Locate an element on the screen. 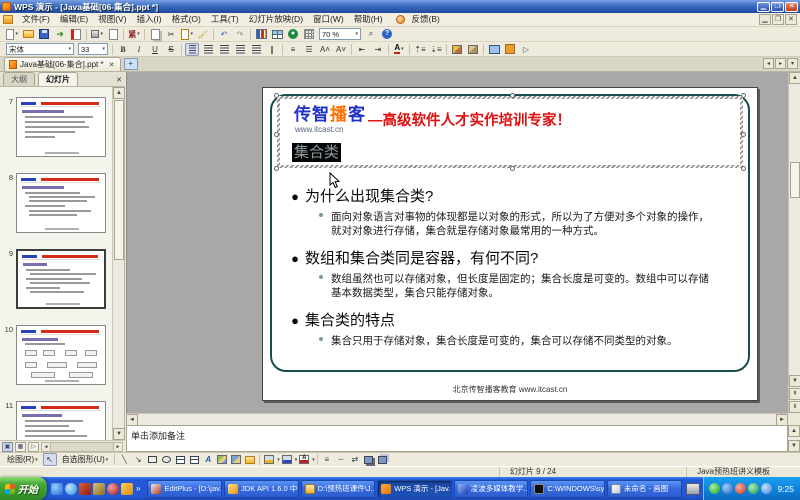  start-button: 开始 is located at coordinates (23, 488).